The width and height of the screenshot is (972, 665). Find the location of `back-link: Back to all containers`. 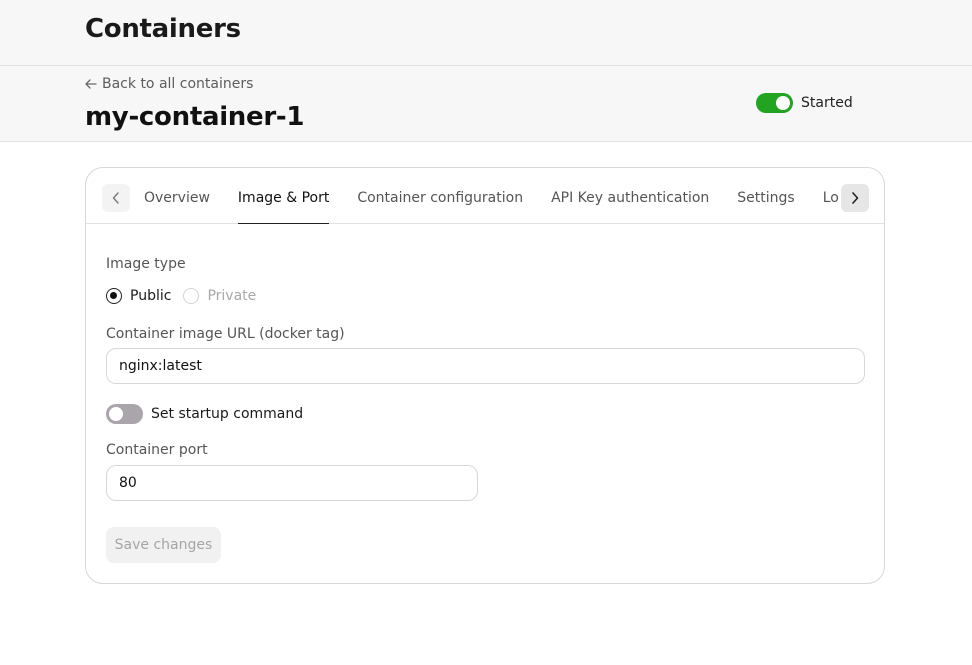

back-link: Back to all containers is located at coordinates (169, 84).